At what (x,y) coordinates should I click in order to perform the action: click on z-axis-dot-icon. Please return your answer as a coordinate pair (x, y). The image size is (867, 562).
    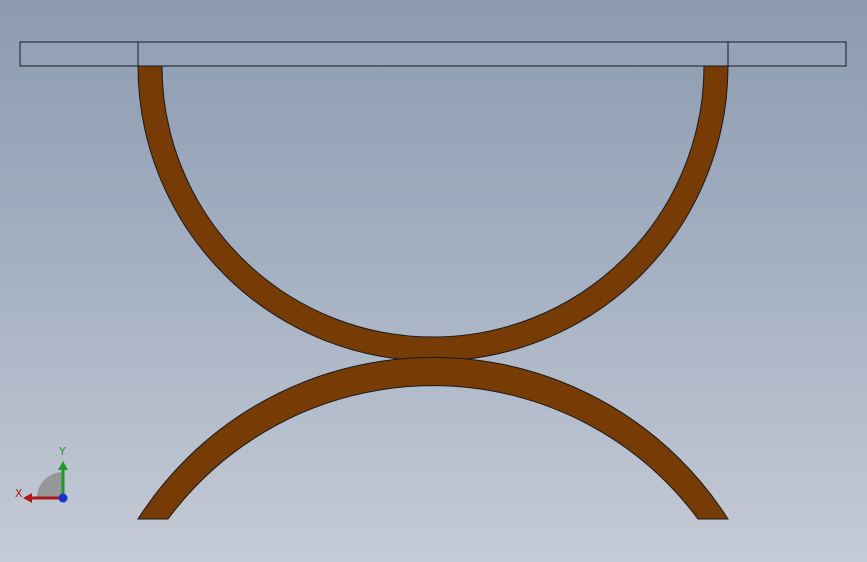
    Looking at the image, I should click on (63, 498).